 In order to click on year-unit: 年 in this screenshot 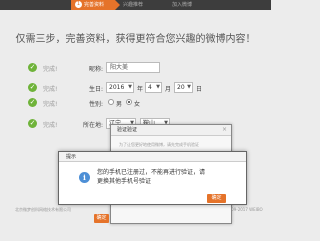, I will do `click(140, 89)`.